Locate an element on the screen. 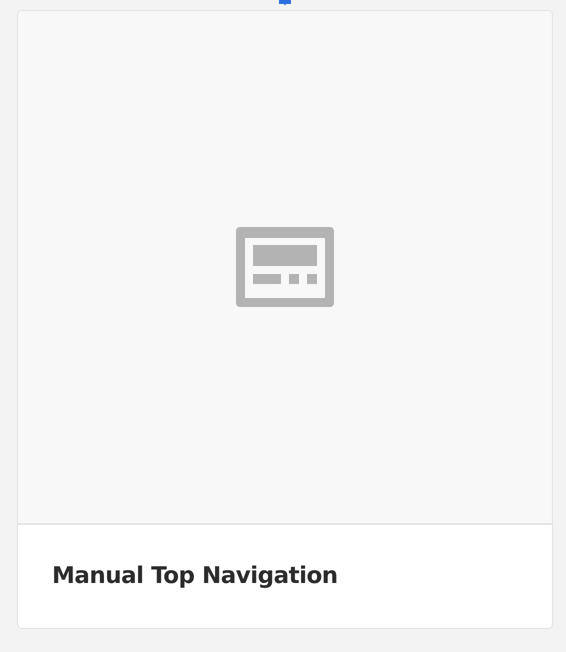 The height and width of the screenshot is (652, 566). marker-icon is located at coordinates (285, 3).